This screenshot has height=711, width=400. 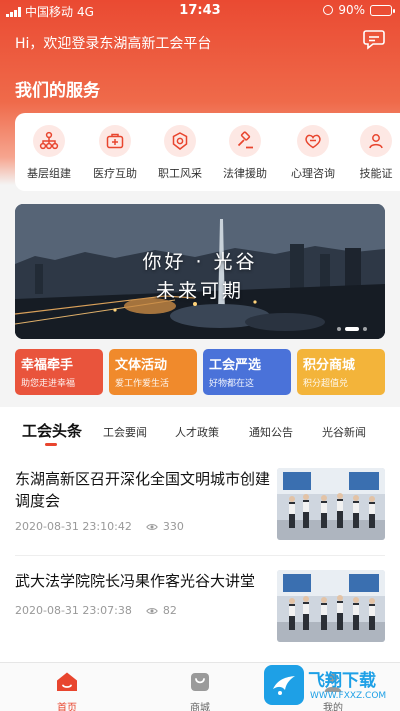 What do you see at coordinates (115, 173) in the screenshot?
I see `service-label: 医疗互助` at bounding box center [115, 173].